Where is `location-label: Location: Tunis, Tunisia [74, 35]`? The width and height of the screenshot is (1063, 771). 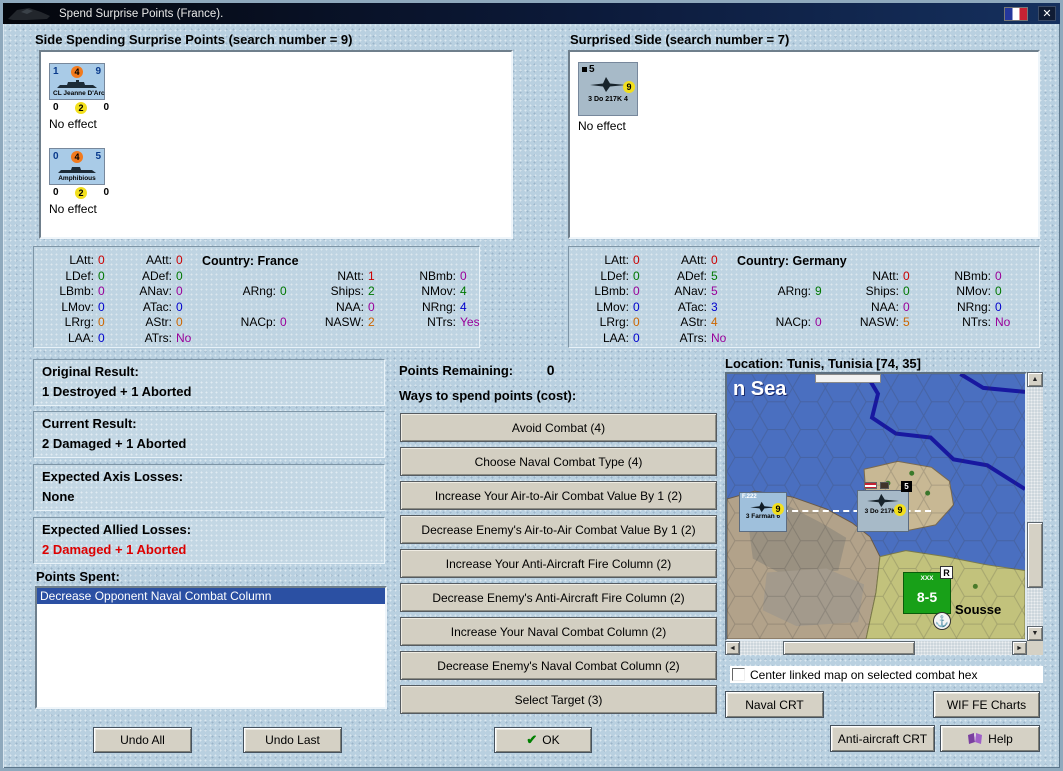 location-label: Location: Tunis, Tunisia [74, 35] is located at coordinates (823, 363).